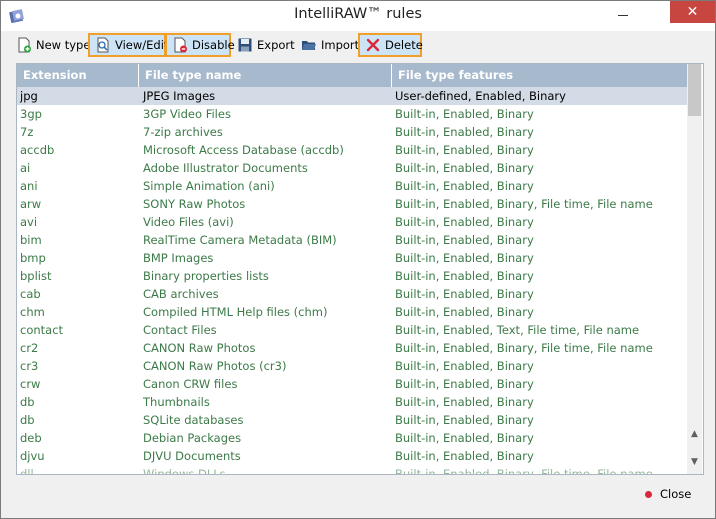 This screenshot has height=519, width=716. I want to click on delete-button: Delete, so click(390, 45).